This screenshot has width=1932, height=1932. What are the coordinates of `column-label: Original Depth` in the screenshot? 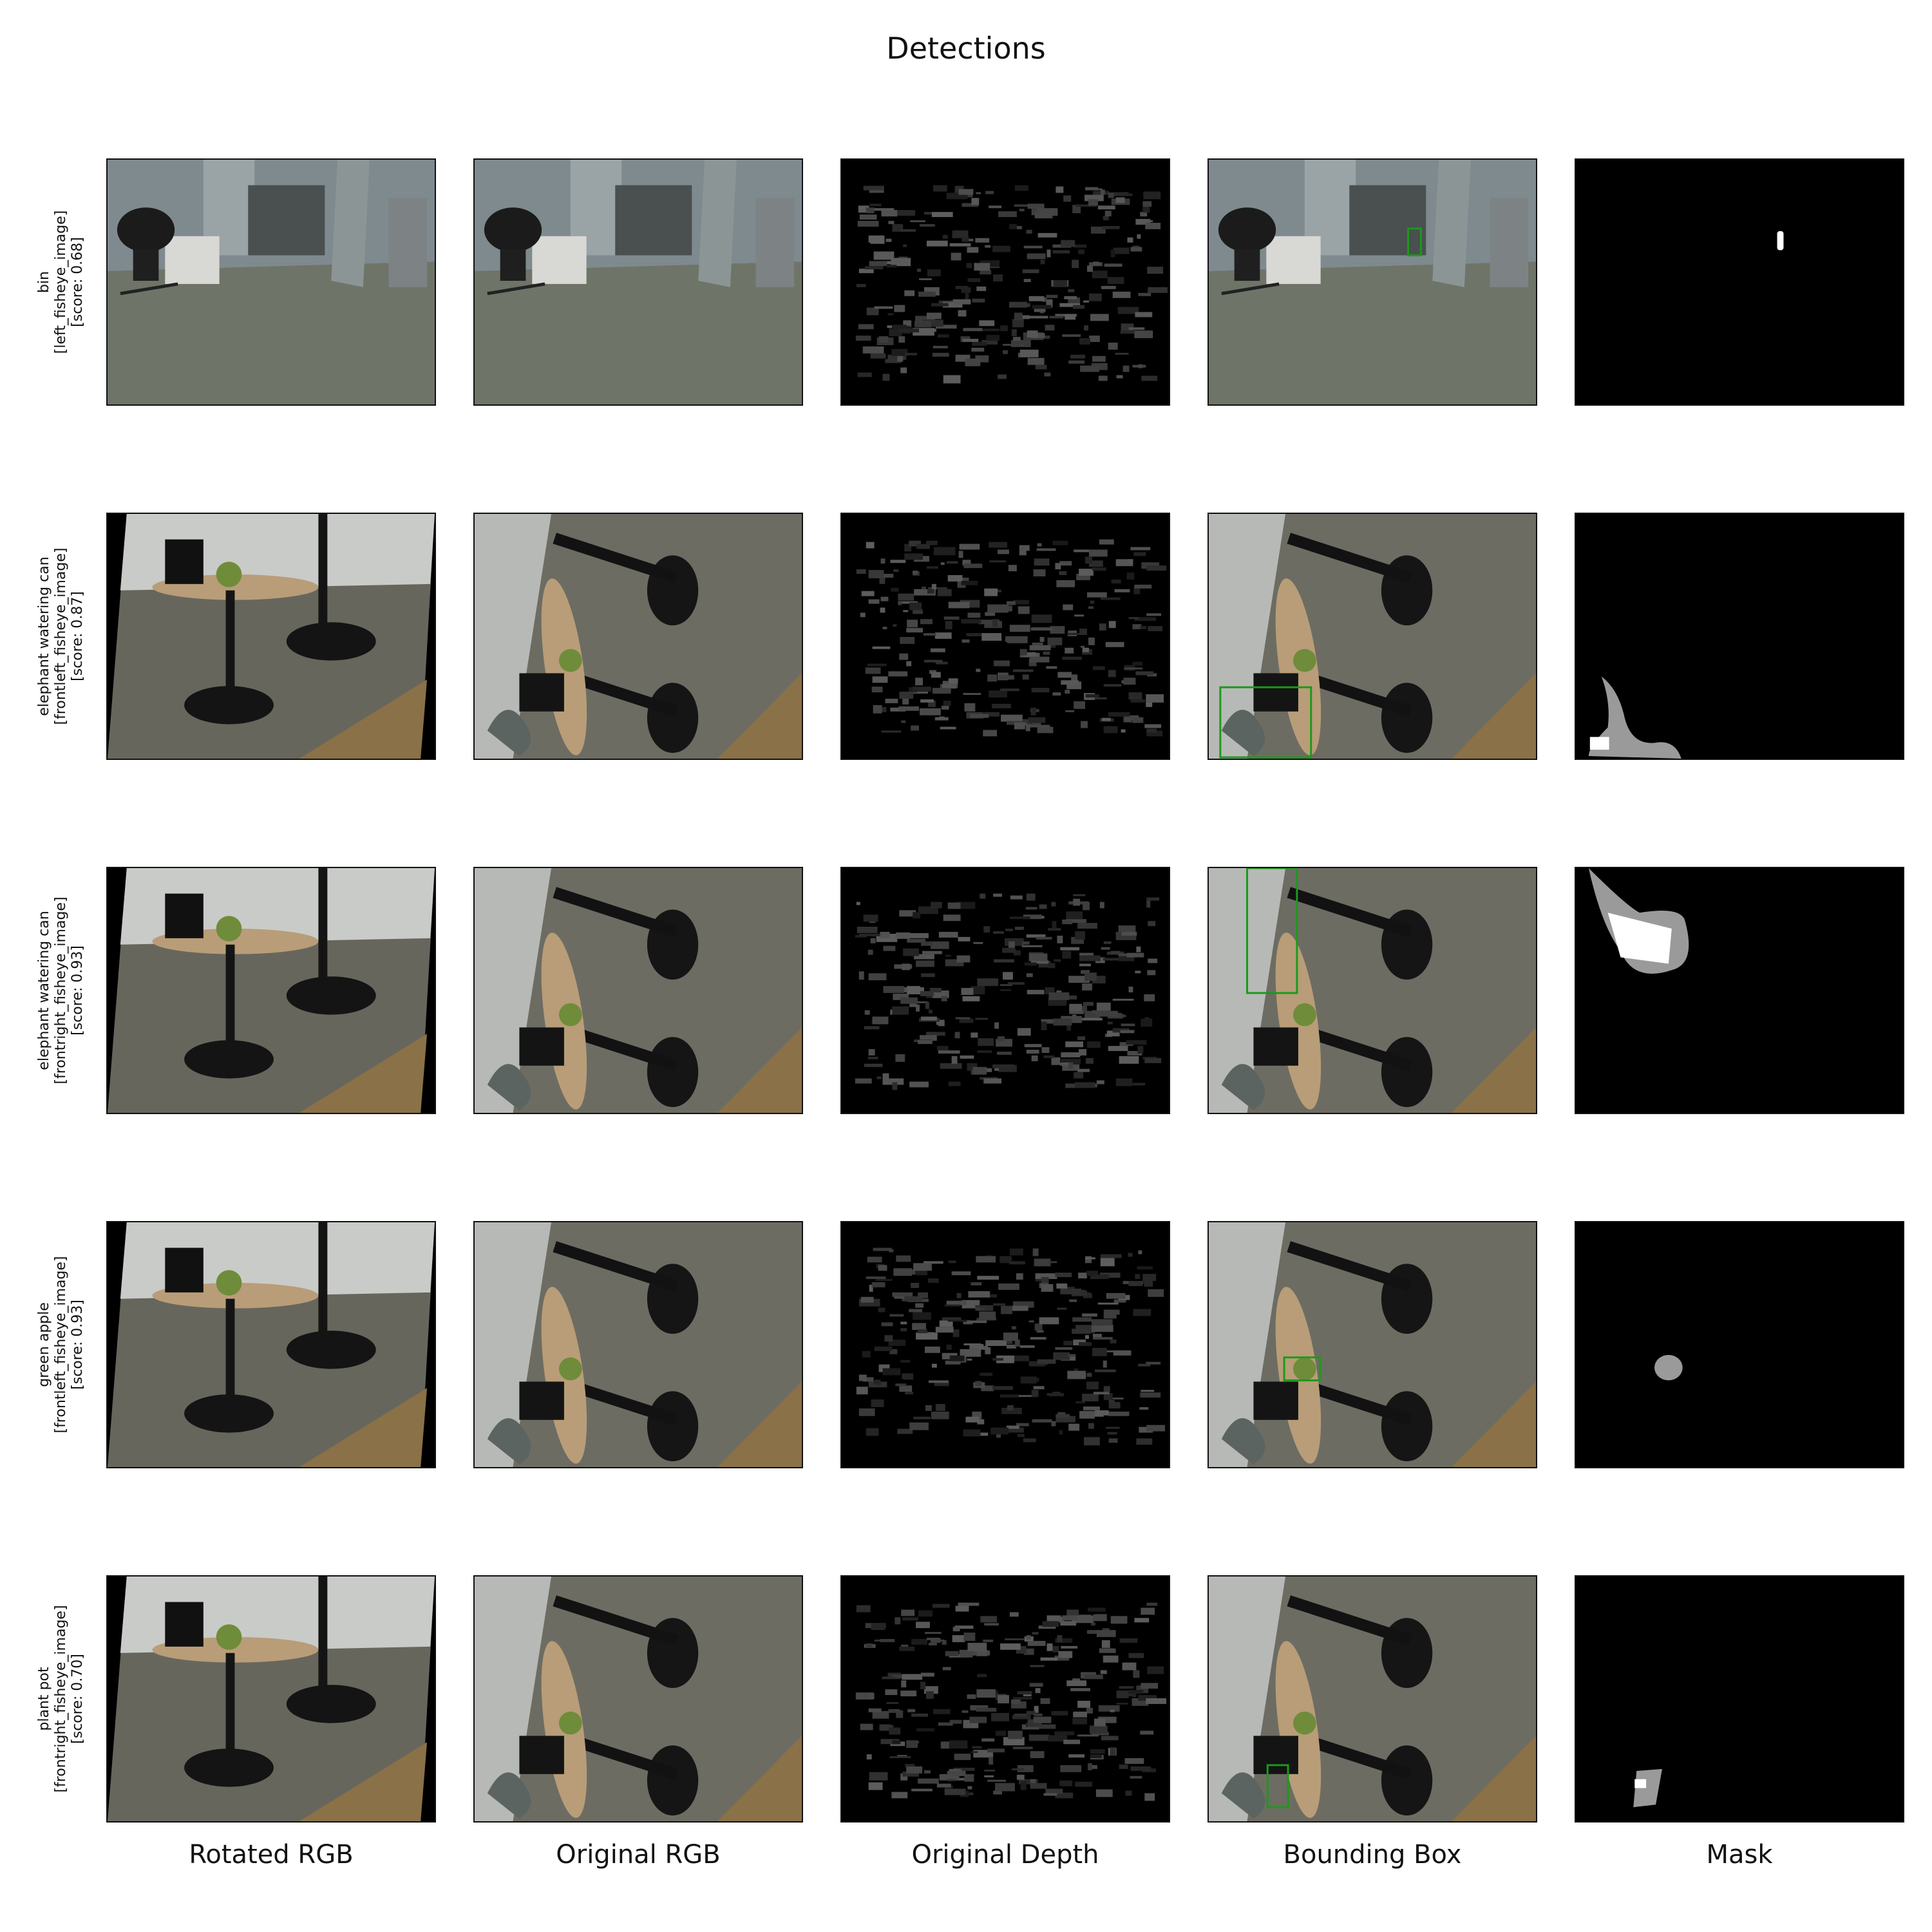 It's located at (1005, 1855).